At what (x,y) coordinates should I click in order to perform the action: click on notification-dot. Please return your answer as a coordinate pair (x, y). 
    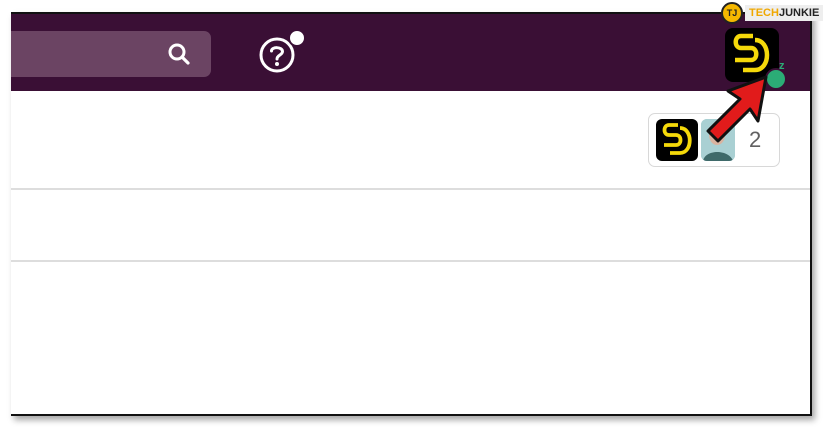
    Looking at the image, I should click on (297, 38).